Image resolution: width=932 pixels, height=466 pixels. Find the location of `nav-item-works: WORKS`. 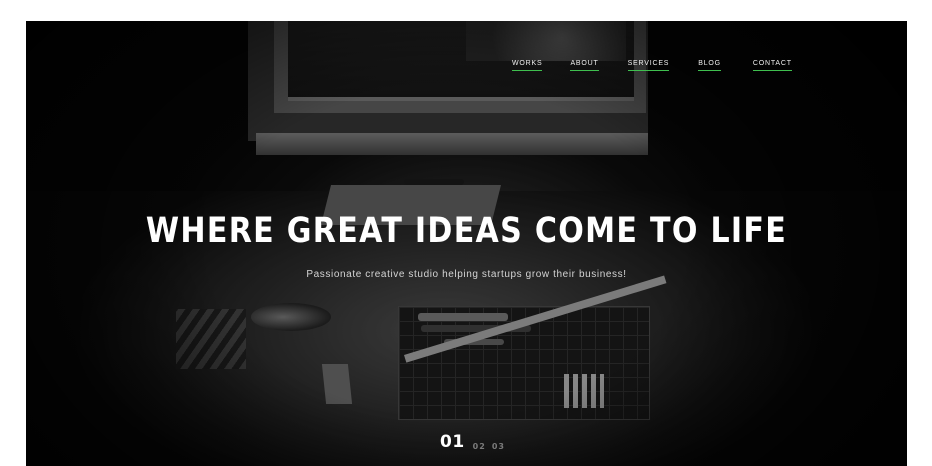

nav-item-works: WORKS is located at coordinates (527, 65).